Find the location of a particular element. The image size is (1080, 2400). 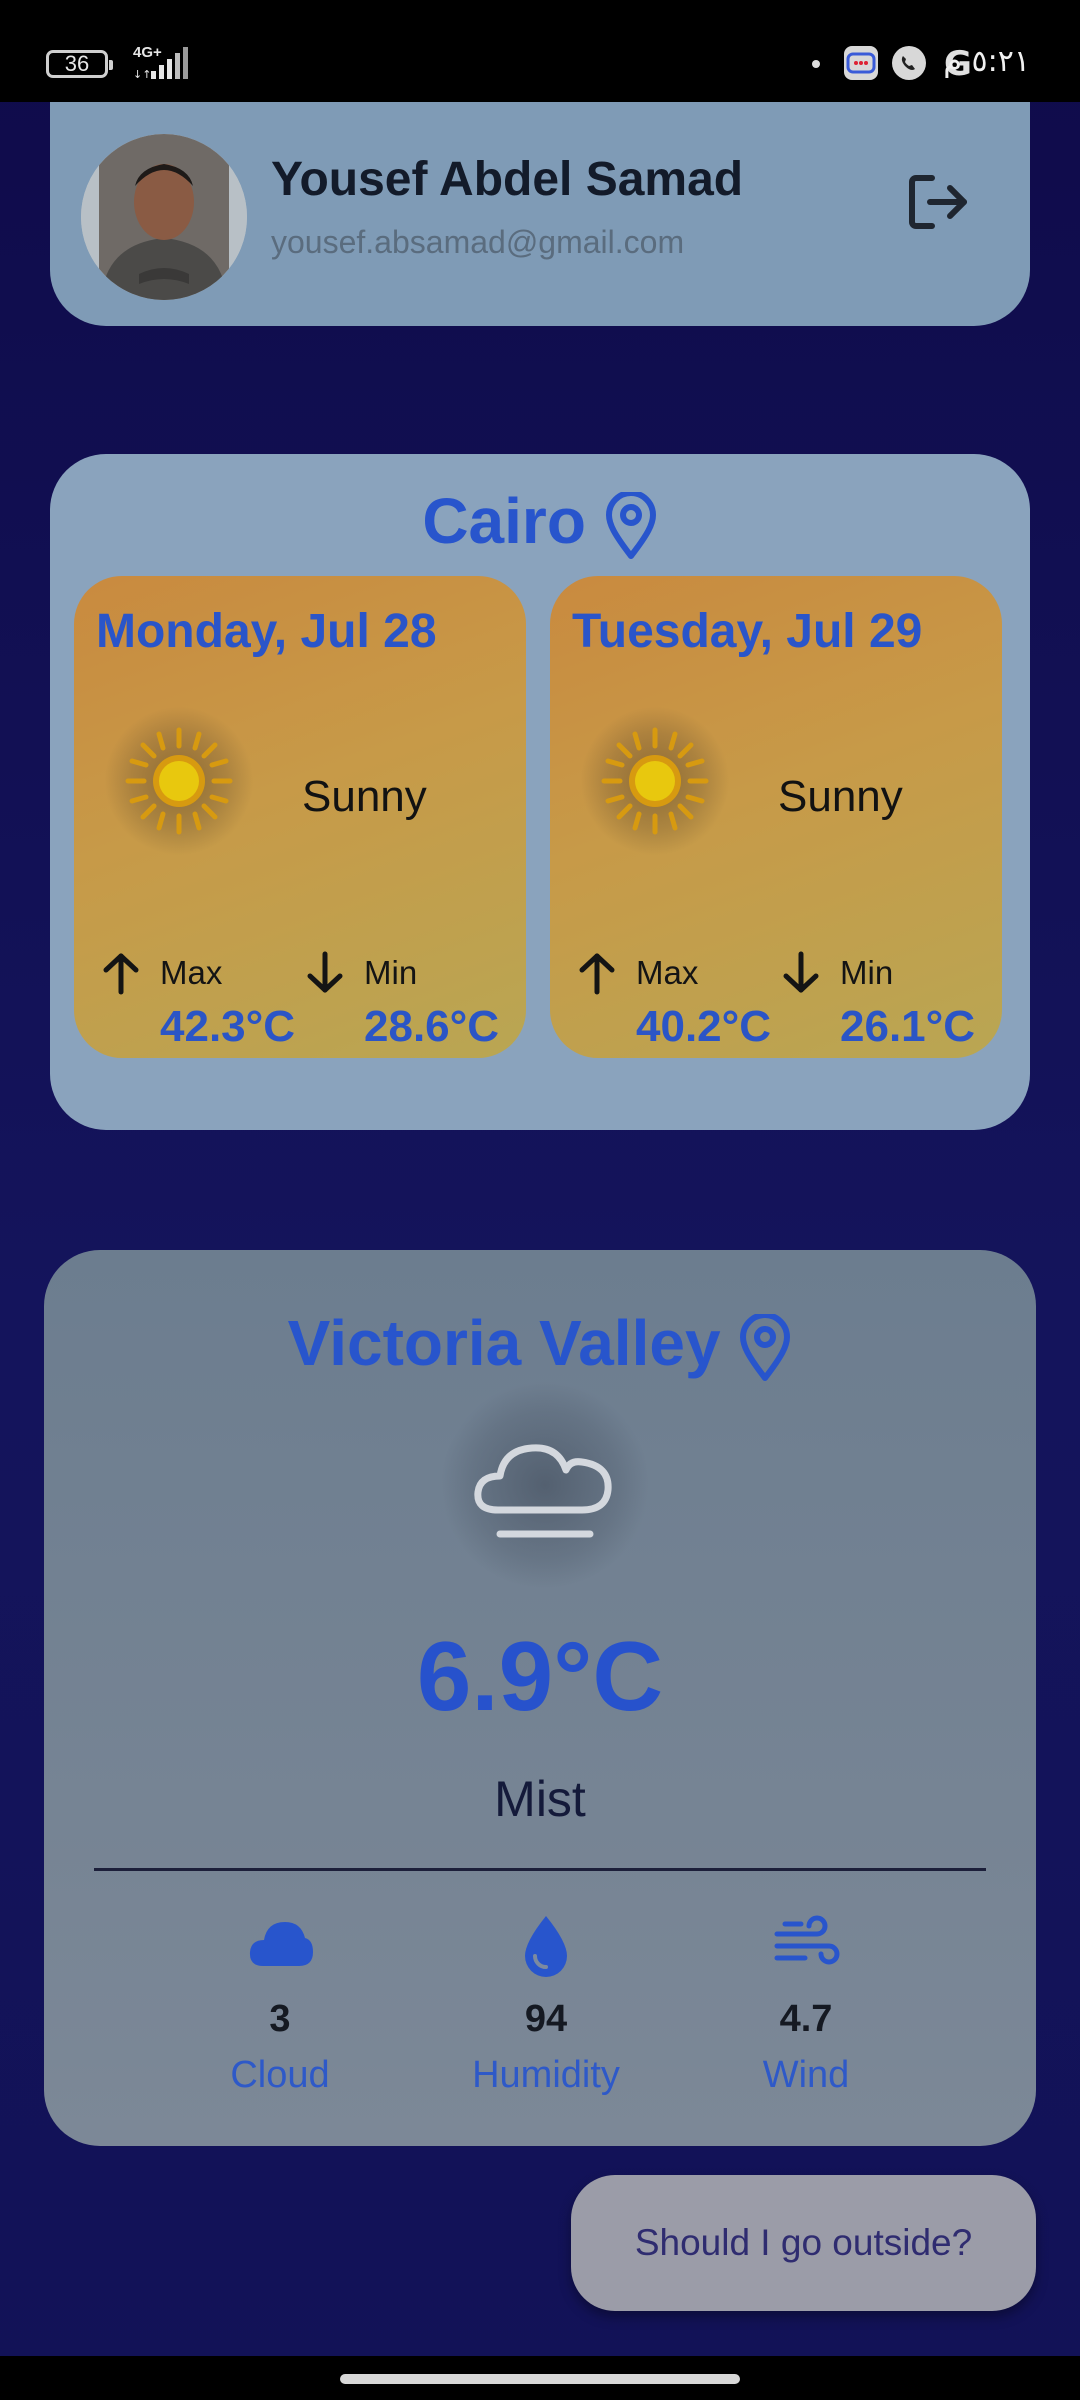

cloud-stat: 3 Cloud is located at coordinates (280, 2010).